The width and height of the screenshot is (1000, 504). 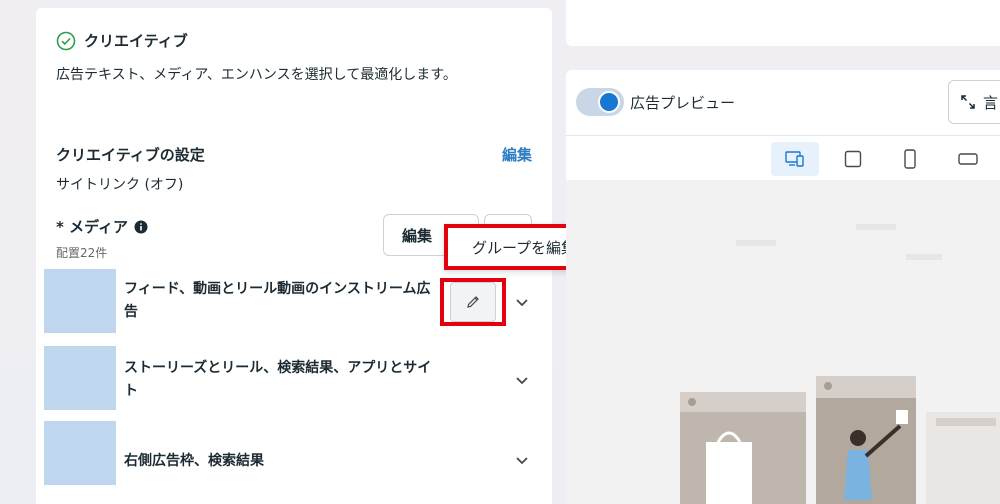 What do you see at coordinates (120, 185) in the screenshot?
I see `creative-settings-value: サイトリンク (オフ)` at bounding box center [120, 185].